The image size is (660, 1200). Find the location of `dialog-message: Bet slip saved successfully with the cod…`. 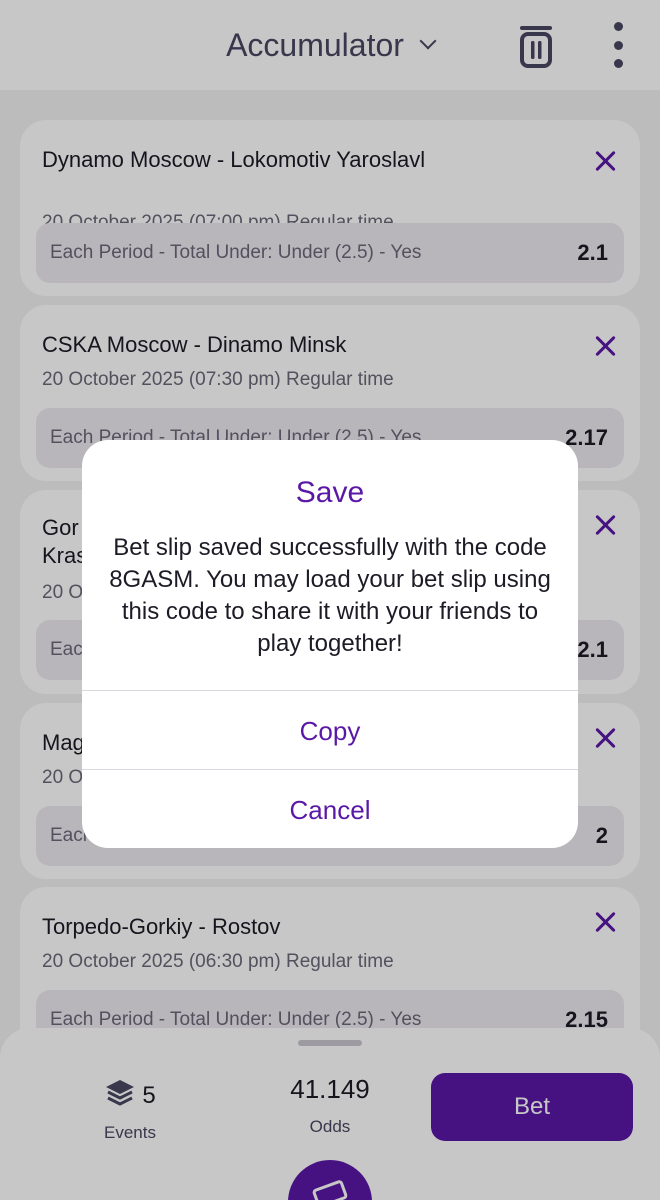

dialog-message: Bet slip saved successfully with the cod… is located at coordinates (330, 595).